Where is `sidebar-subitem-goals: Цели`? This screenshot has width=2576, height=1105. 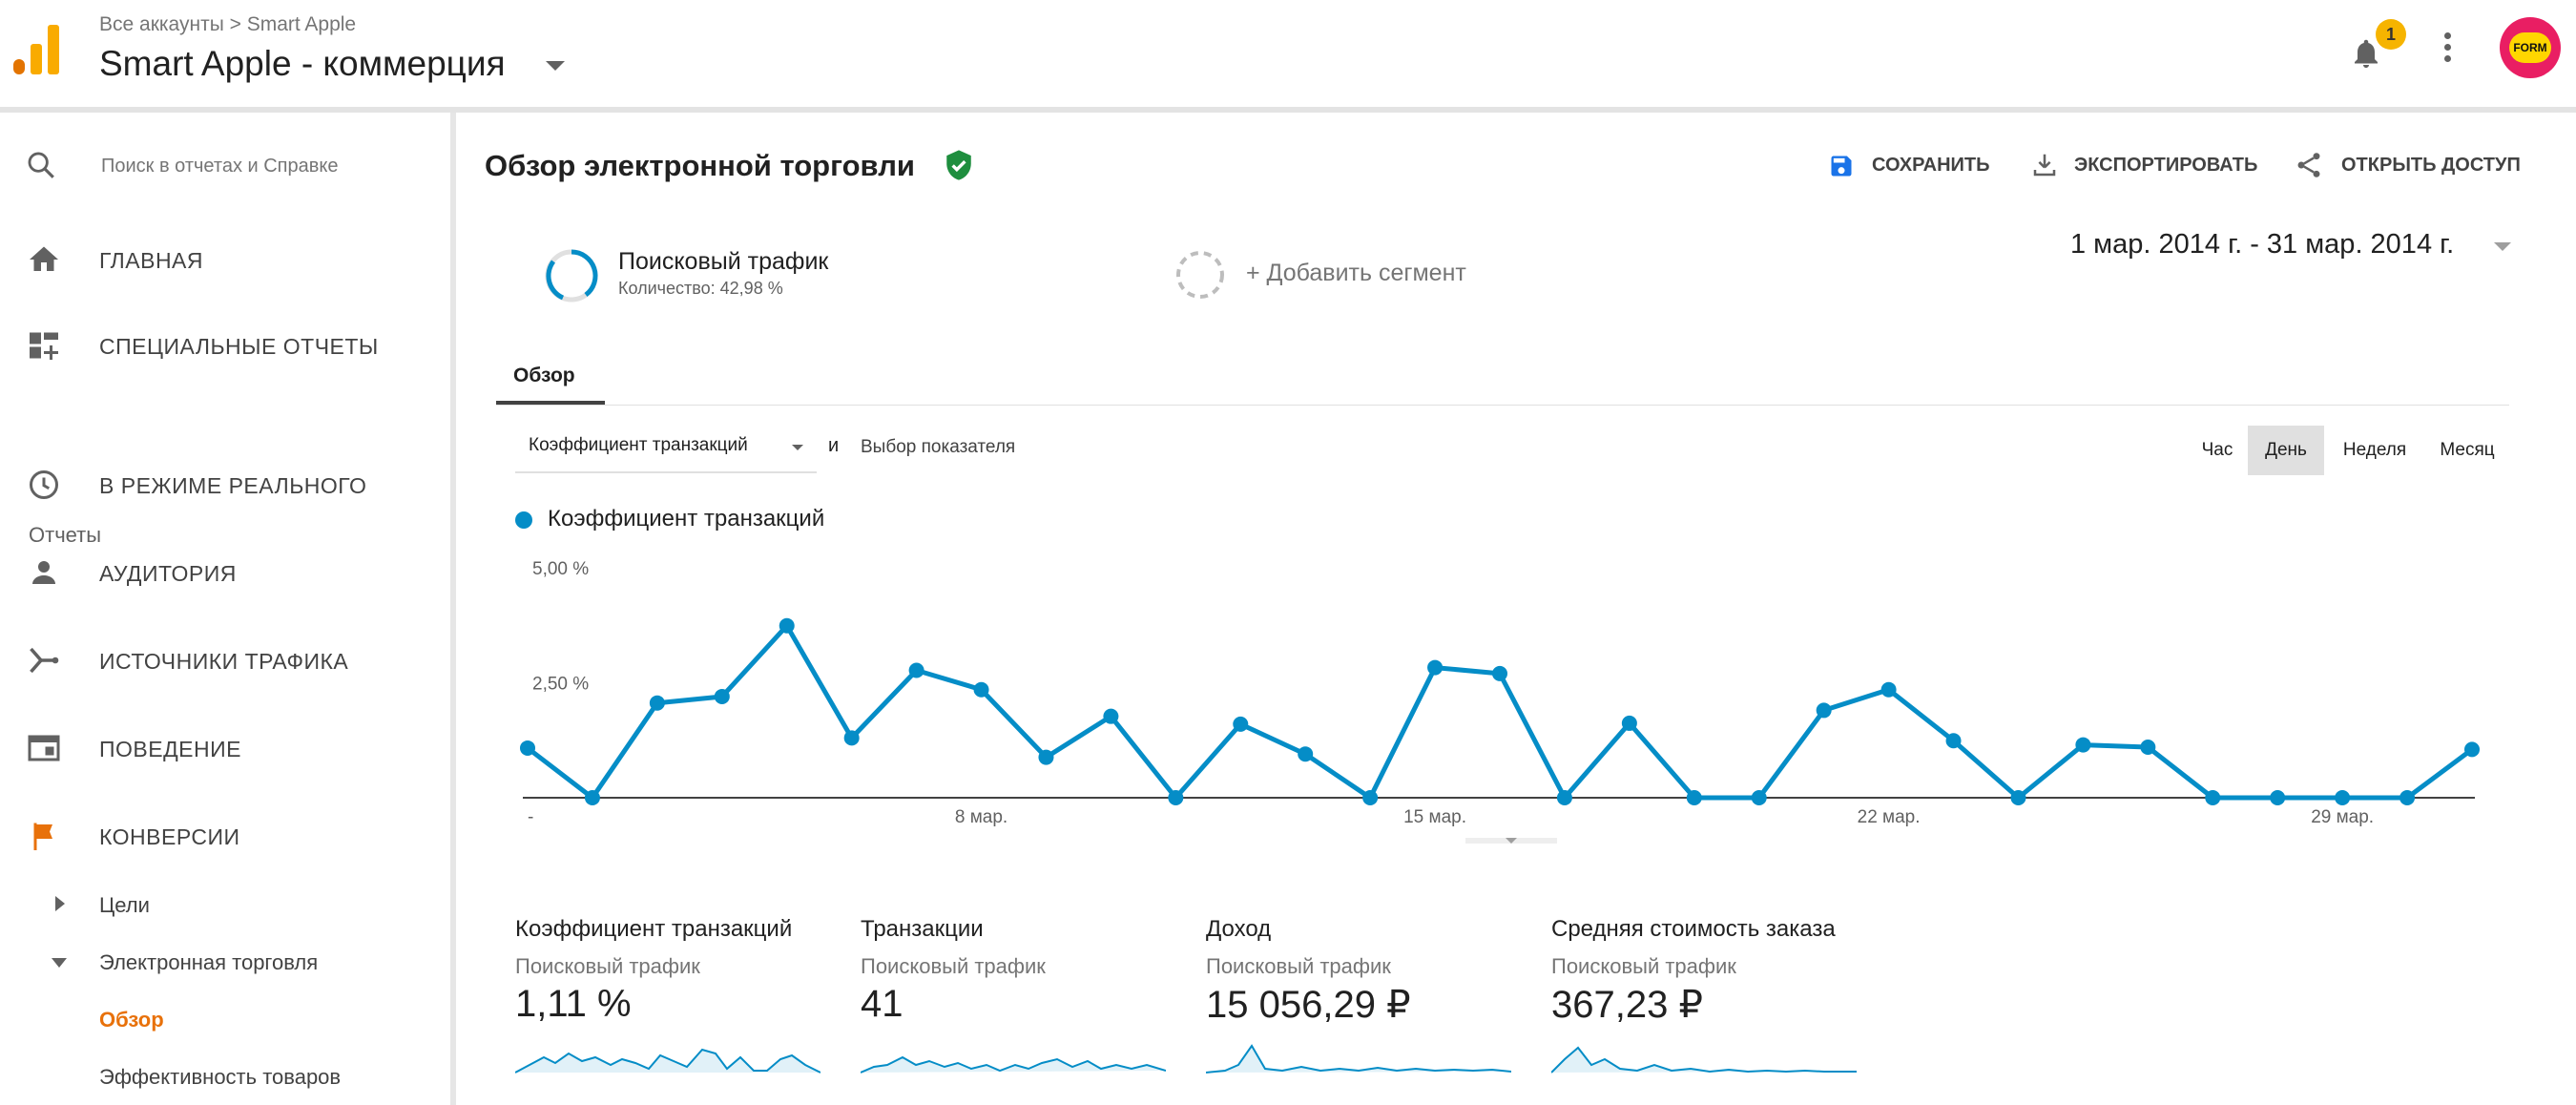 sidebar-subitem-goals: Цели is located at coordinates (225, 905).